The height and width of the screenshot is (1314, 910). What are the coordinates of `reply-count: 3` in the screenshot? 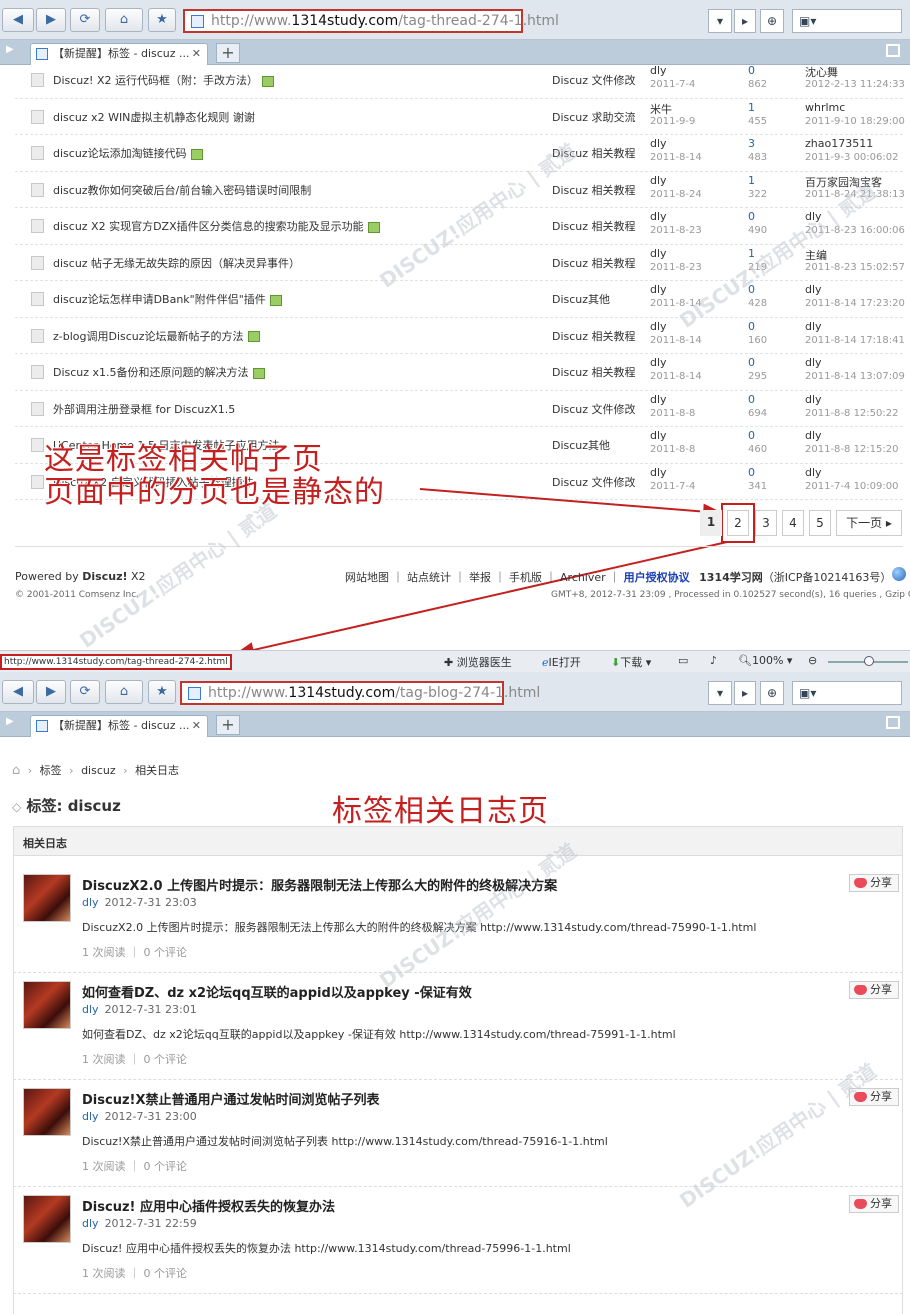 It's located at (751, 143).